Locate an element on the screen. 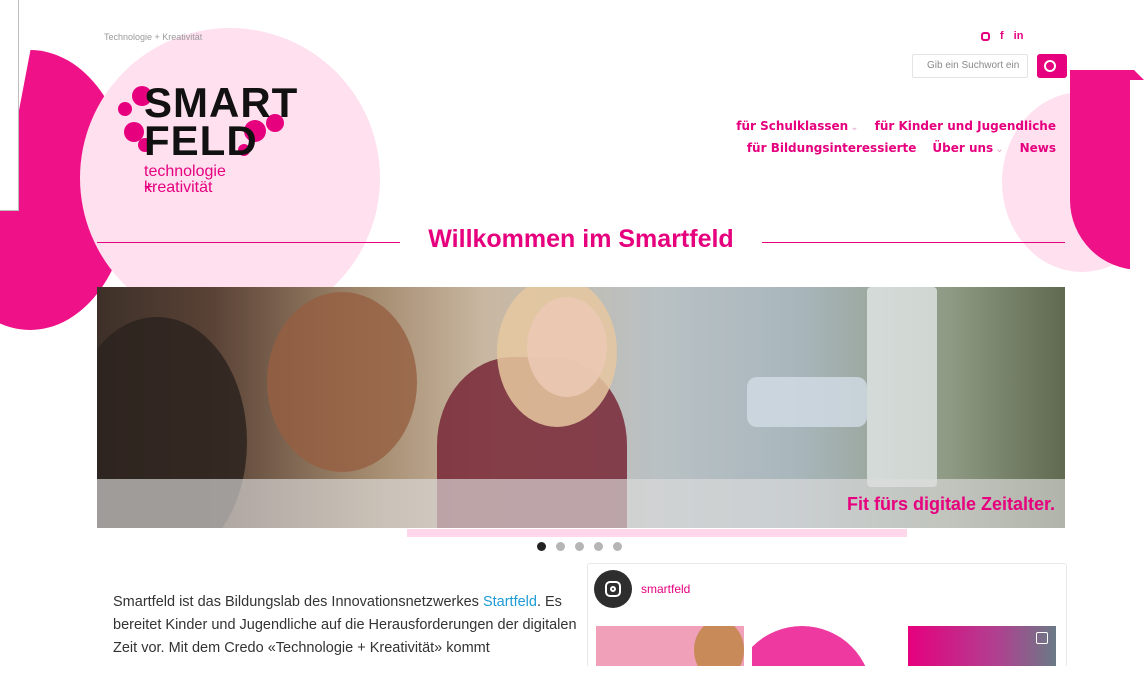 The width and height of the screenshot is (1144, 680). slider-dots is located at coordinates (579, 546).